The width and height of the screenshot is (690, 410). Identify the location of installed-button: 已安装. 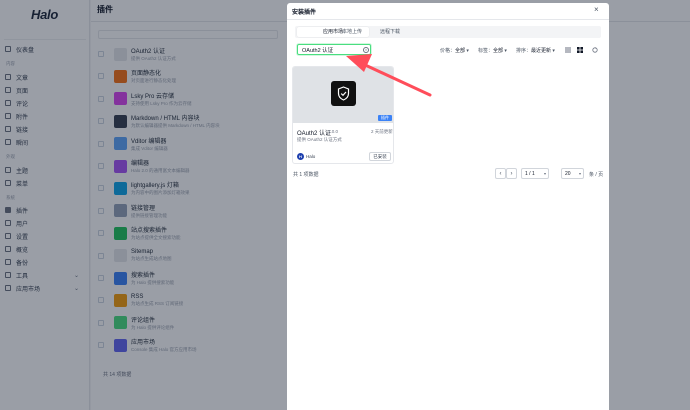
(380, 156).